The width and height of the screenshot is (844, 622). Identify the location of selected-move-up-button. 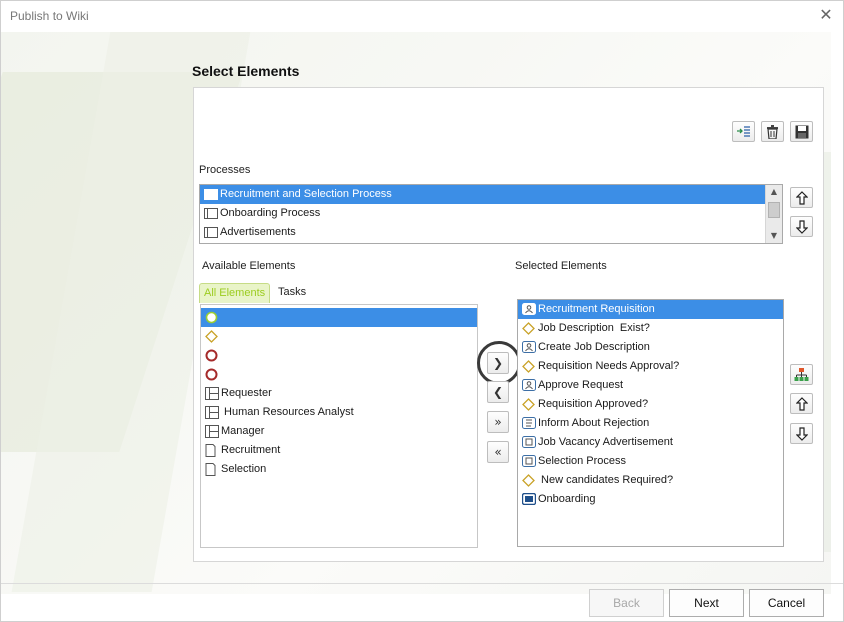
(801, 403).